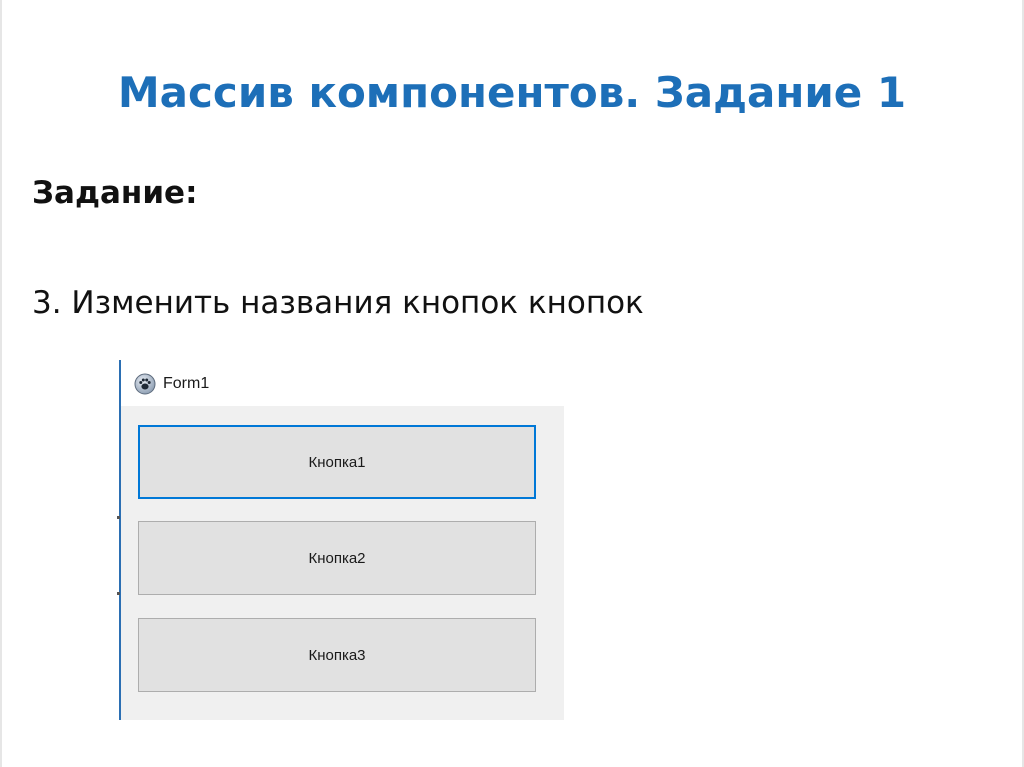 This screenshot has width=1024, height=767. Describe the element at coordinates (338, 303) in the screenshot. I see `task-item: 3. Изменить названия кнопок кнопок` at that location.